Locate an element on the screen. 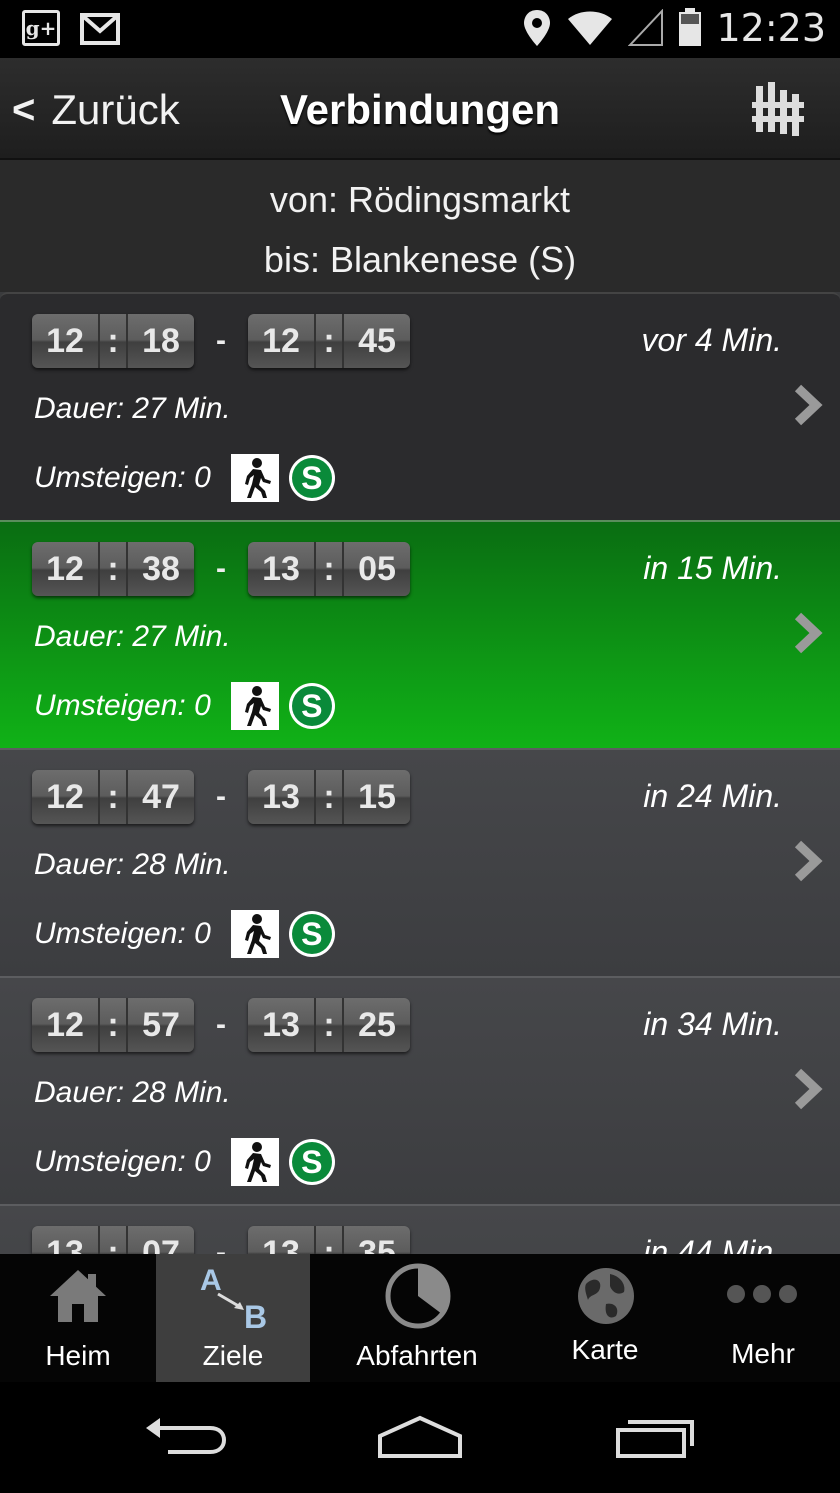 This screenshot has width=840, height=1493. google-plus-icon: g+ is located at coordinates (41, 28).